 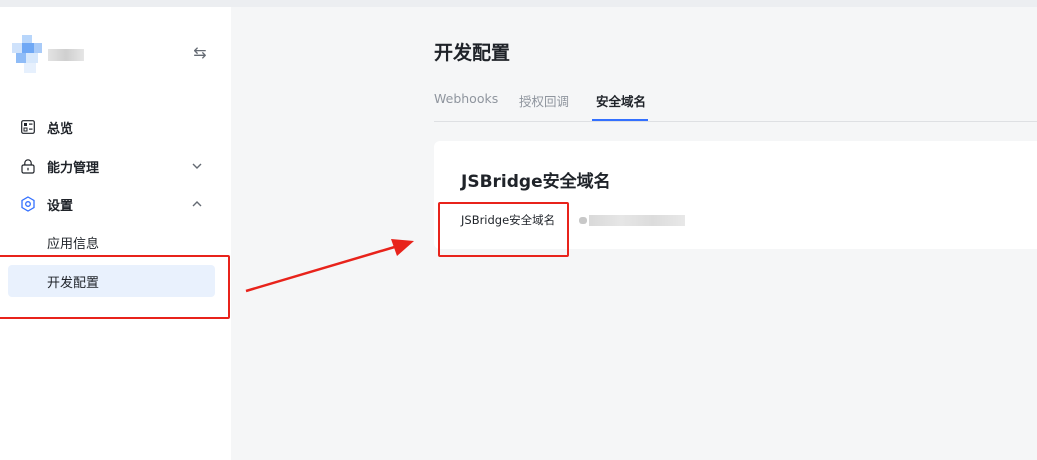 I want to click on annotation-arrow, so click(x=329, y=266).